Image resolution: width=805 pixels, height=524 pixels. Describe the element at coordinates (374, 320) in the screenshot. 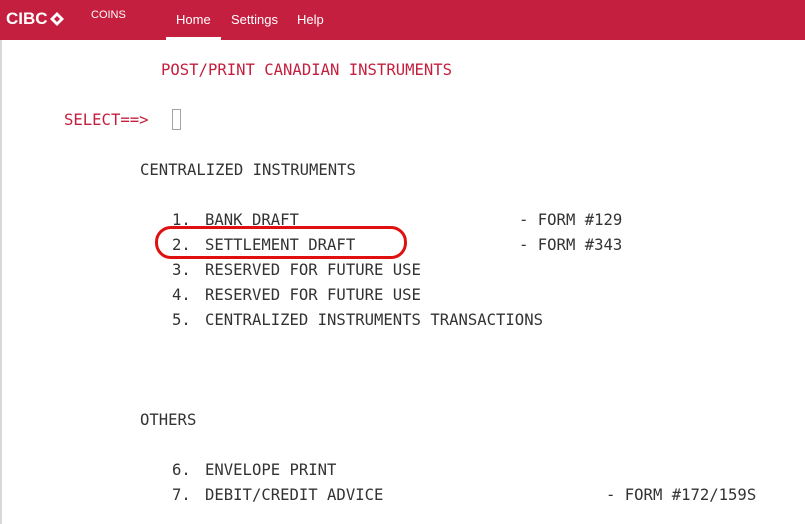

I see `menu-item-ci-transactions: CENTRALIZED INSTRUMENTS TRANSACTIONS` at that location.